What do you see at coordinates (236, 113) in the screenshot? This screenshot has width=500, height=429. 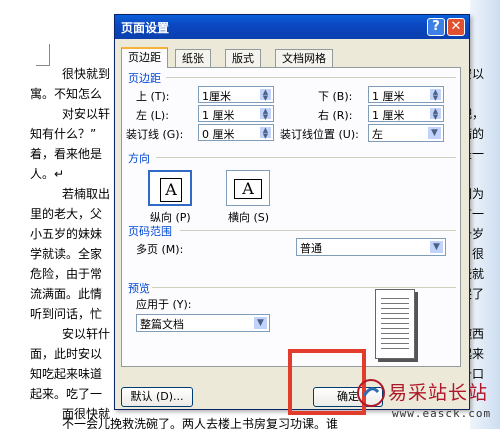 I see `left-margin-field: 1 厘米 ▲ ▼` at bounding box center [236, 113].